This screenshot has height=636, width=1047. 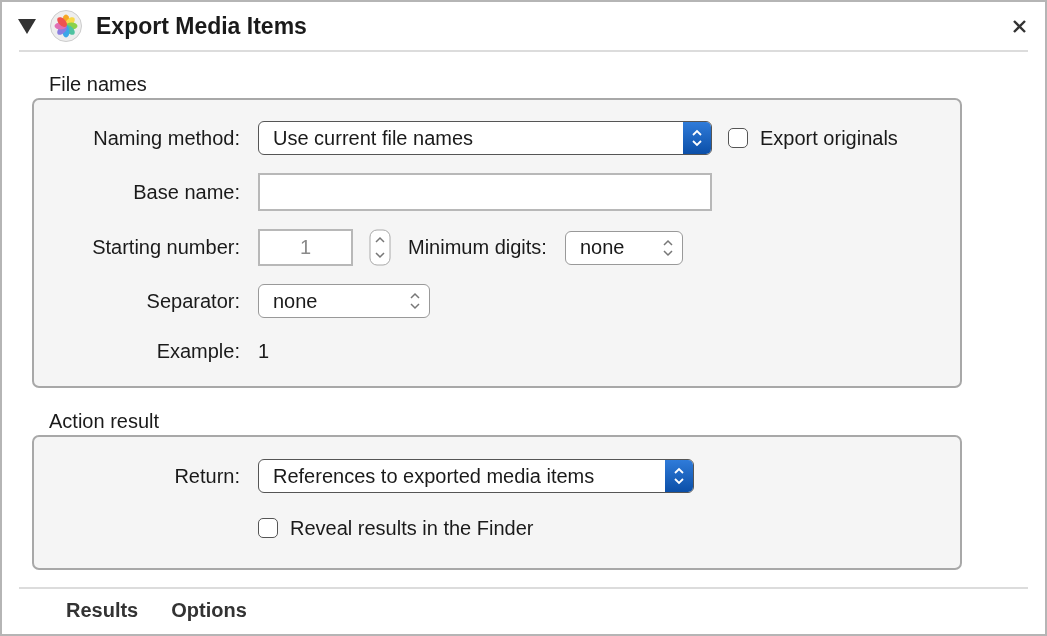 I want to click on footer-tab: Results, so click(x=102, y=610).